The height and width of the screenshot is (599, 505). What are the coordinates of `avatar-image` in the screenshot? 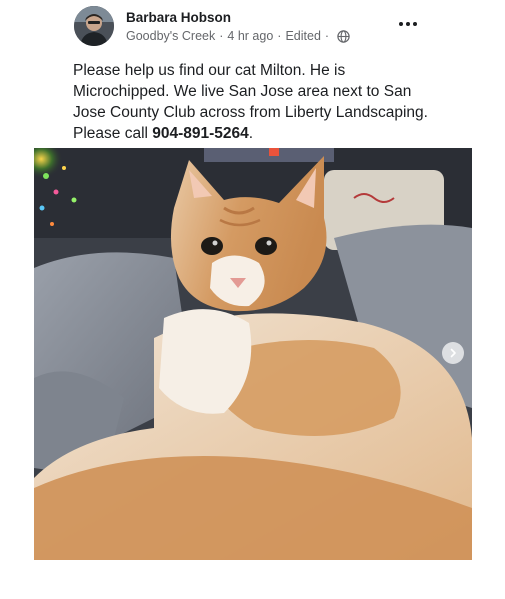 It's located at (94, 26).